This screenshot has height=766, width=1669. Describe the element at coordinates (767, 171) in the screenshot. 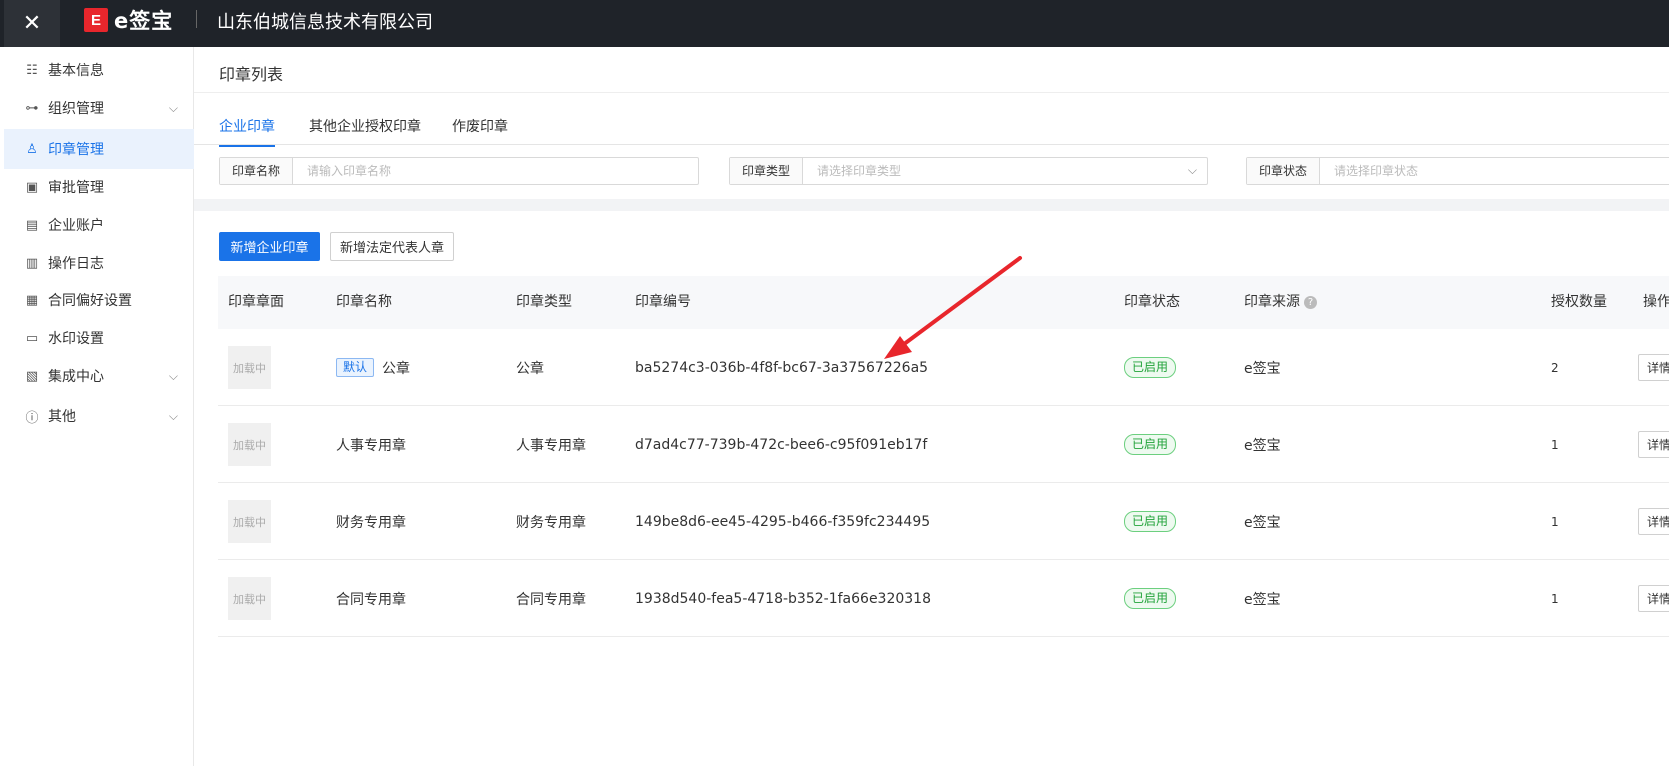

I see `seal-type-filter-label: 印章类型` at that location.